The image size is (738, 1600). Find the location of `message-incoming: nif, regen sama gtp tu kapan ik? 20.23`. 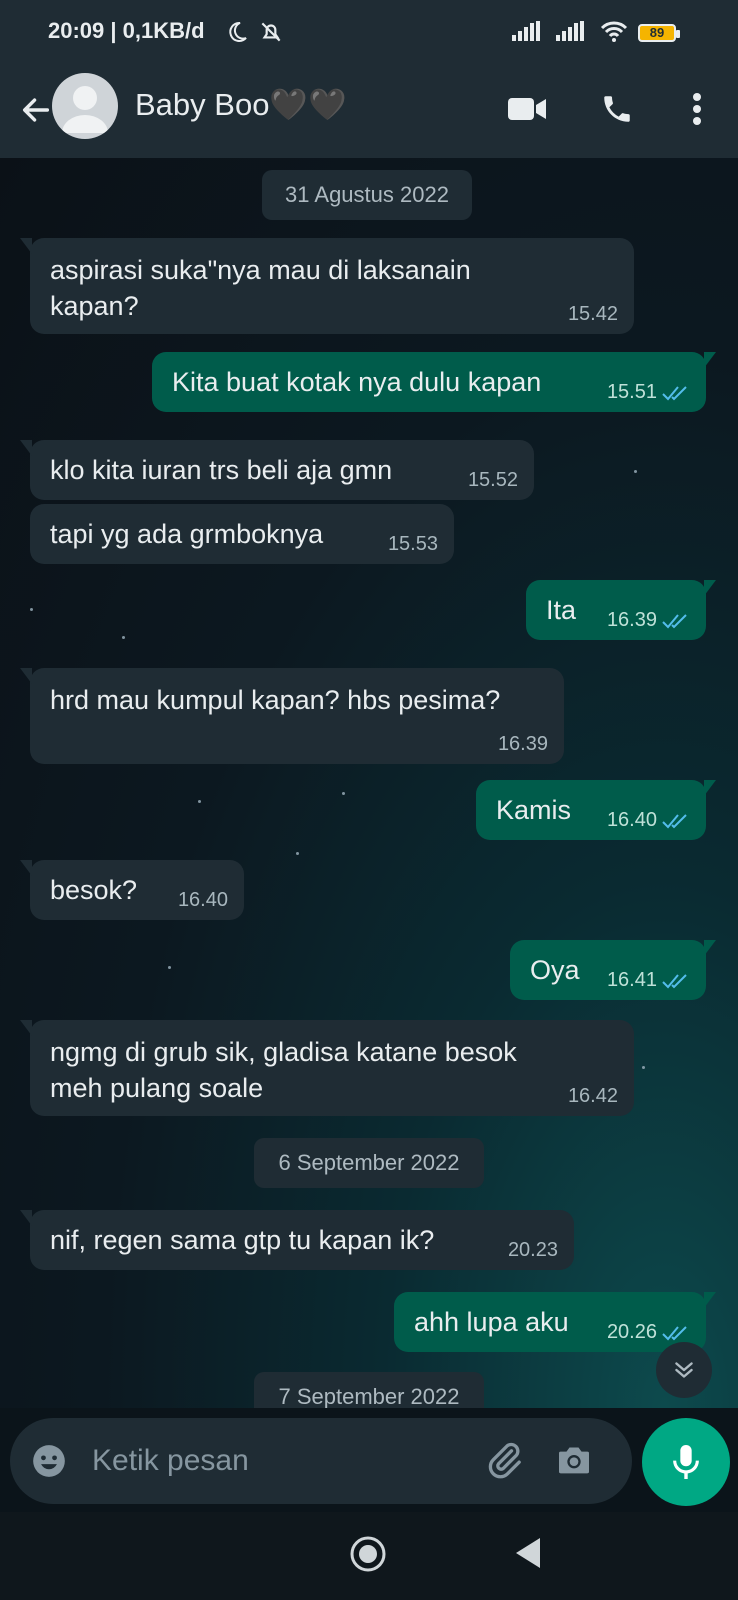

message-incoming: nif, regen sama gtp tu kapan ik? 20.23 is located at coordinates (297, 1240).